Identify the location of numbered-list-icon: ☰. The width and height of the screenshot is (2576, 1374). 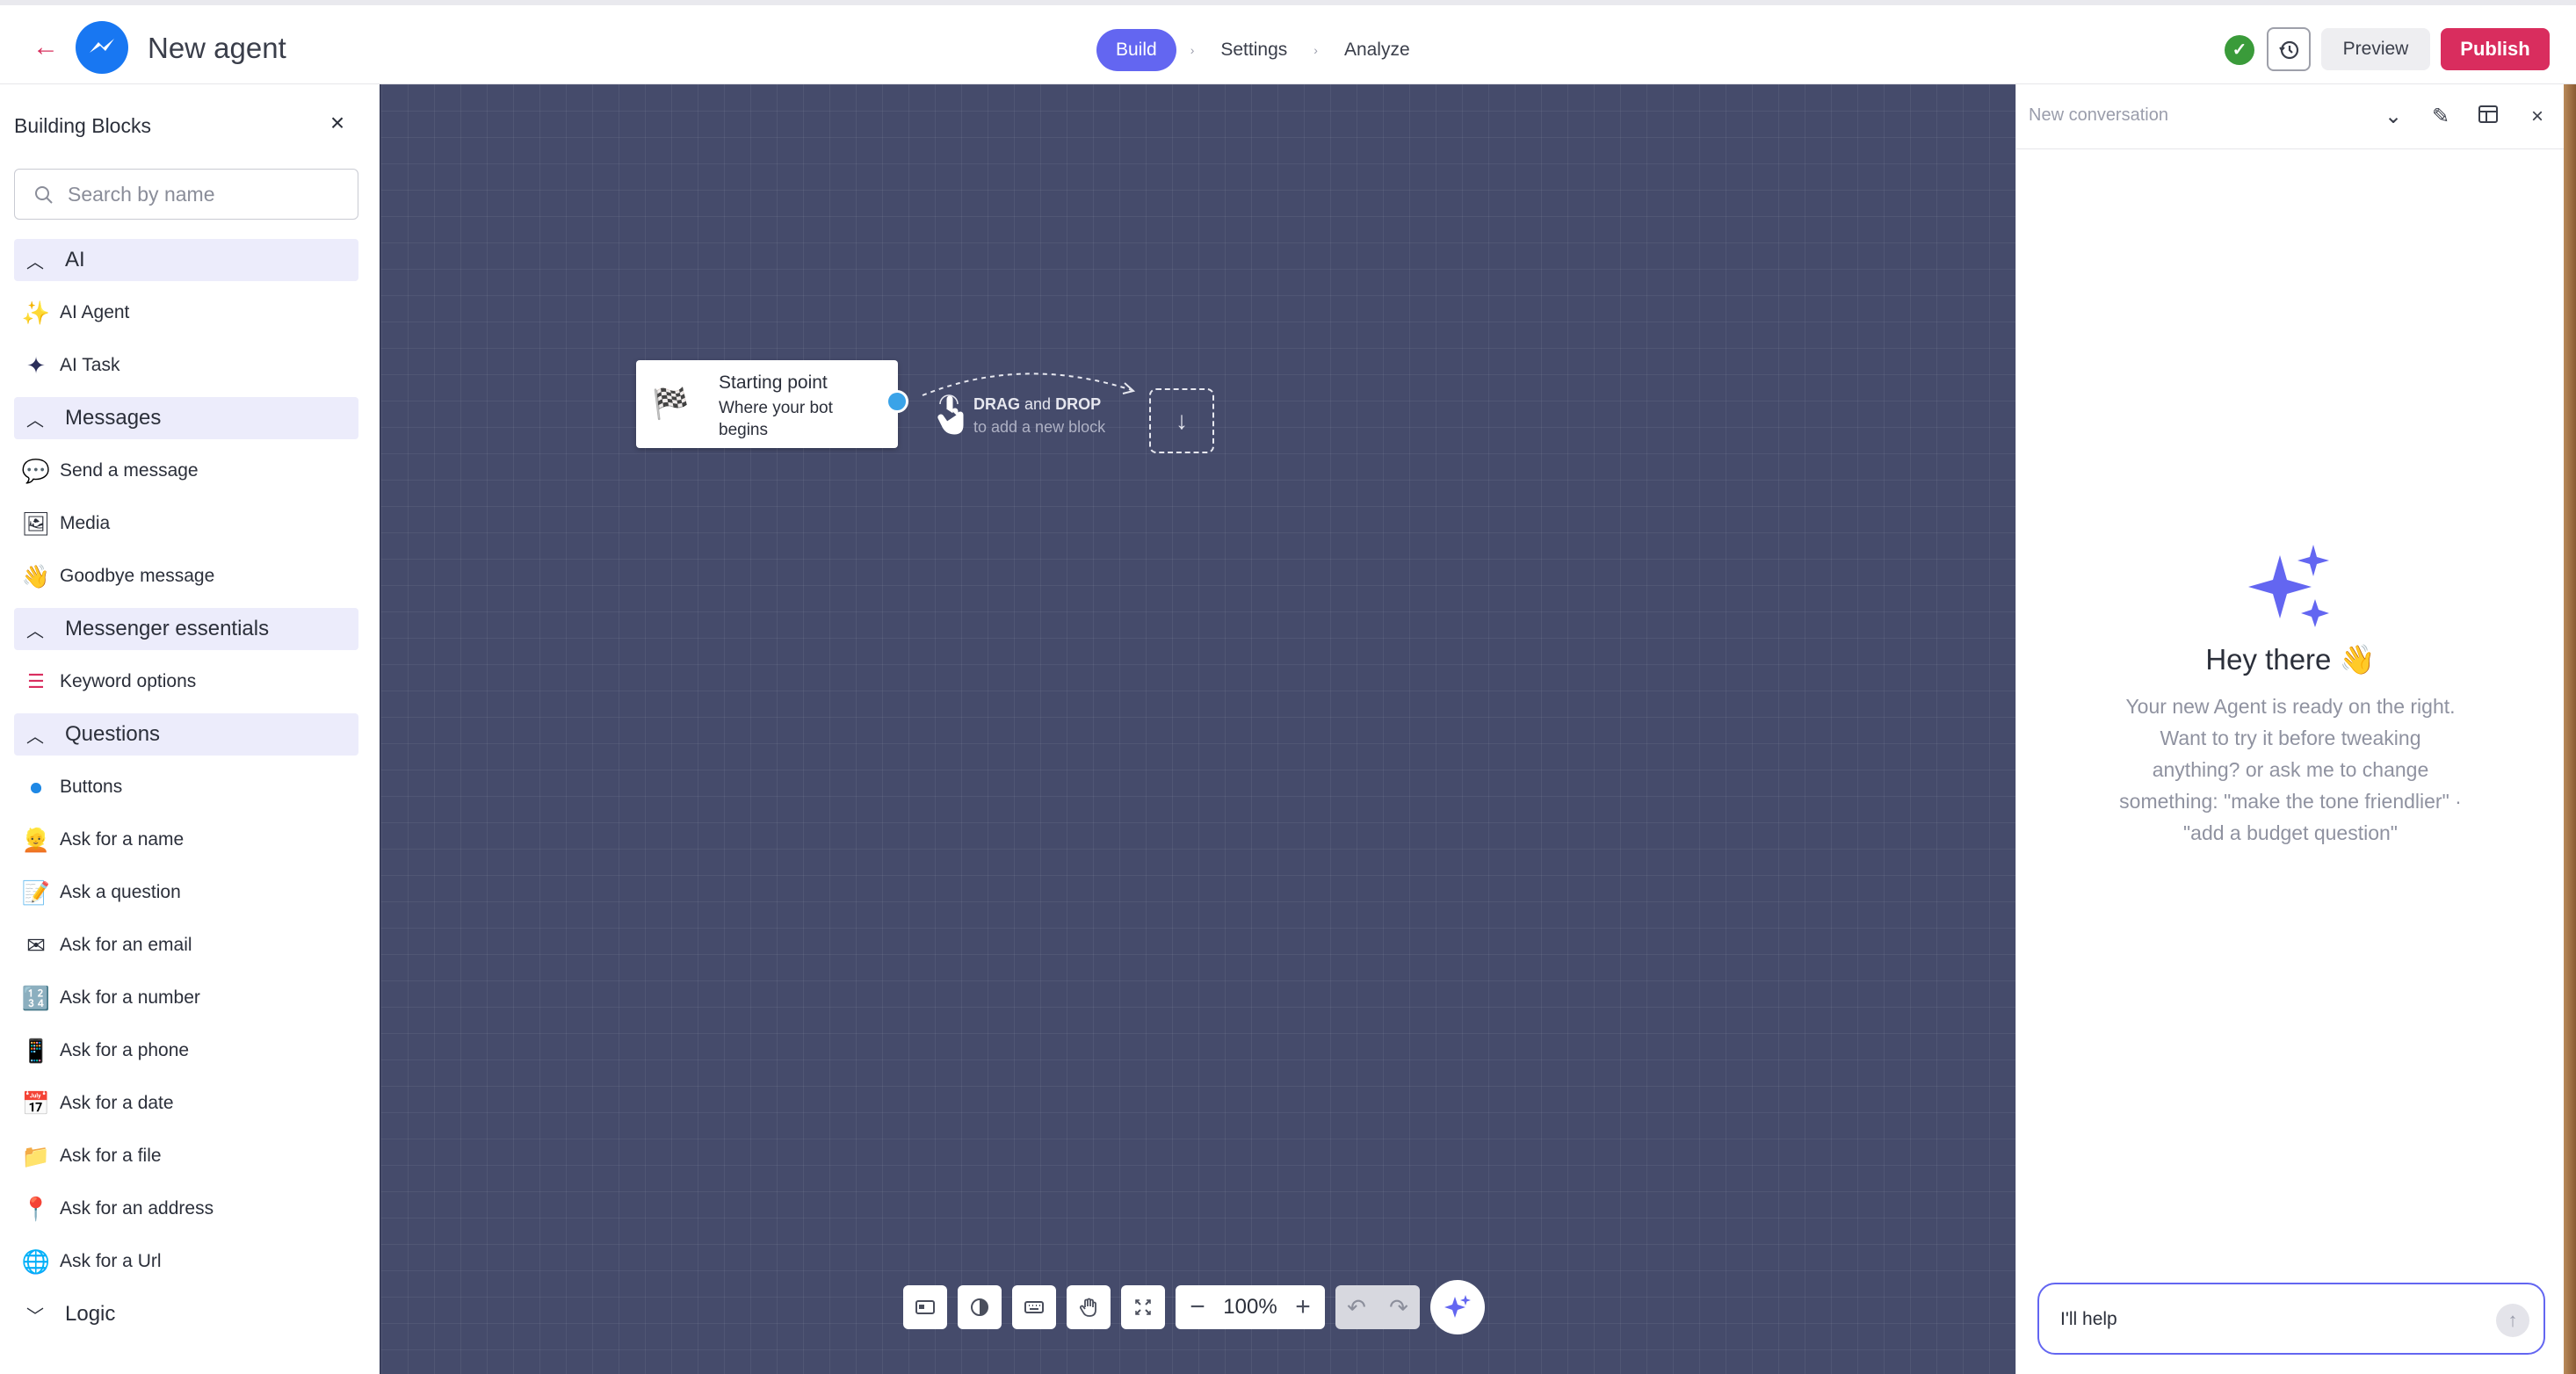
(36, 681).